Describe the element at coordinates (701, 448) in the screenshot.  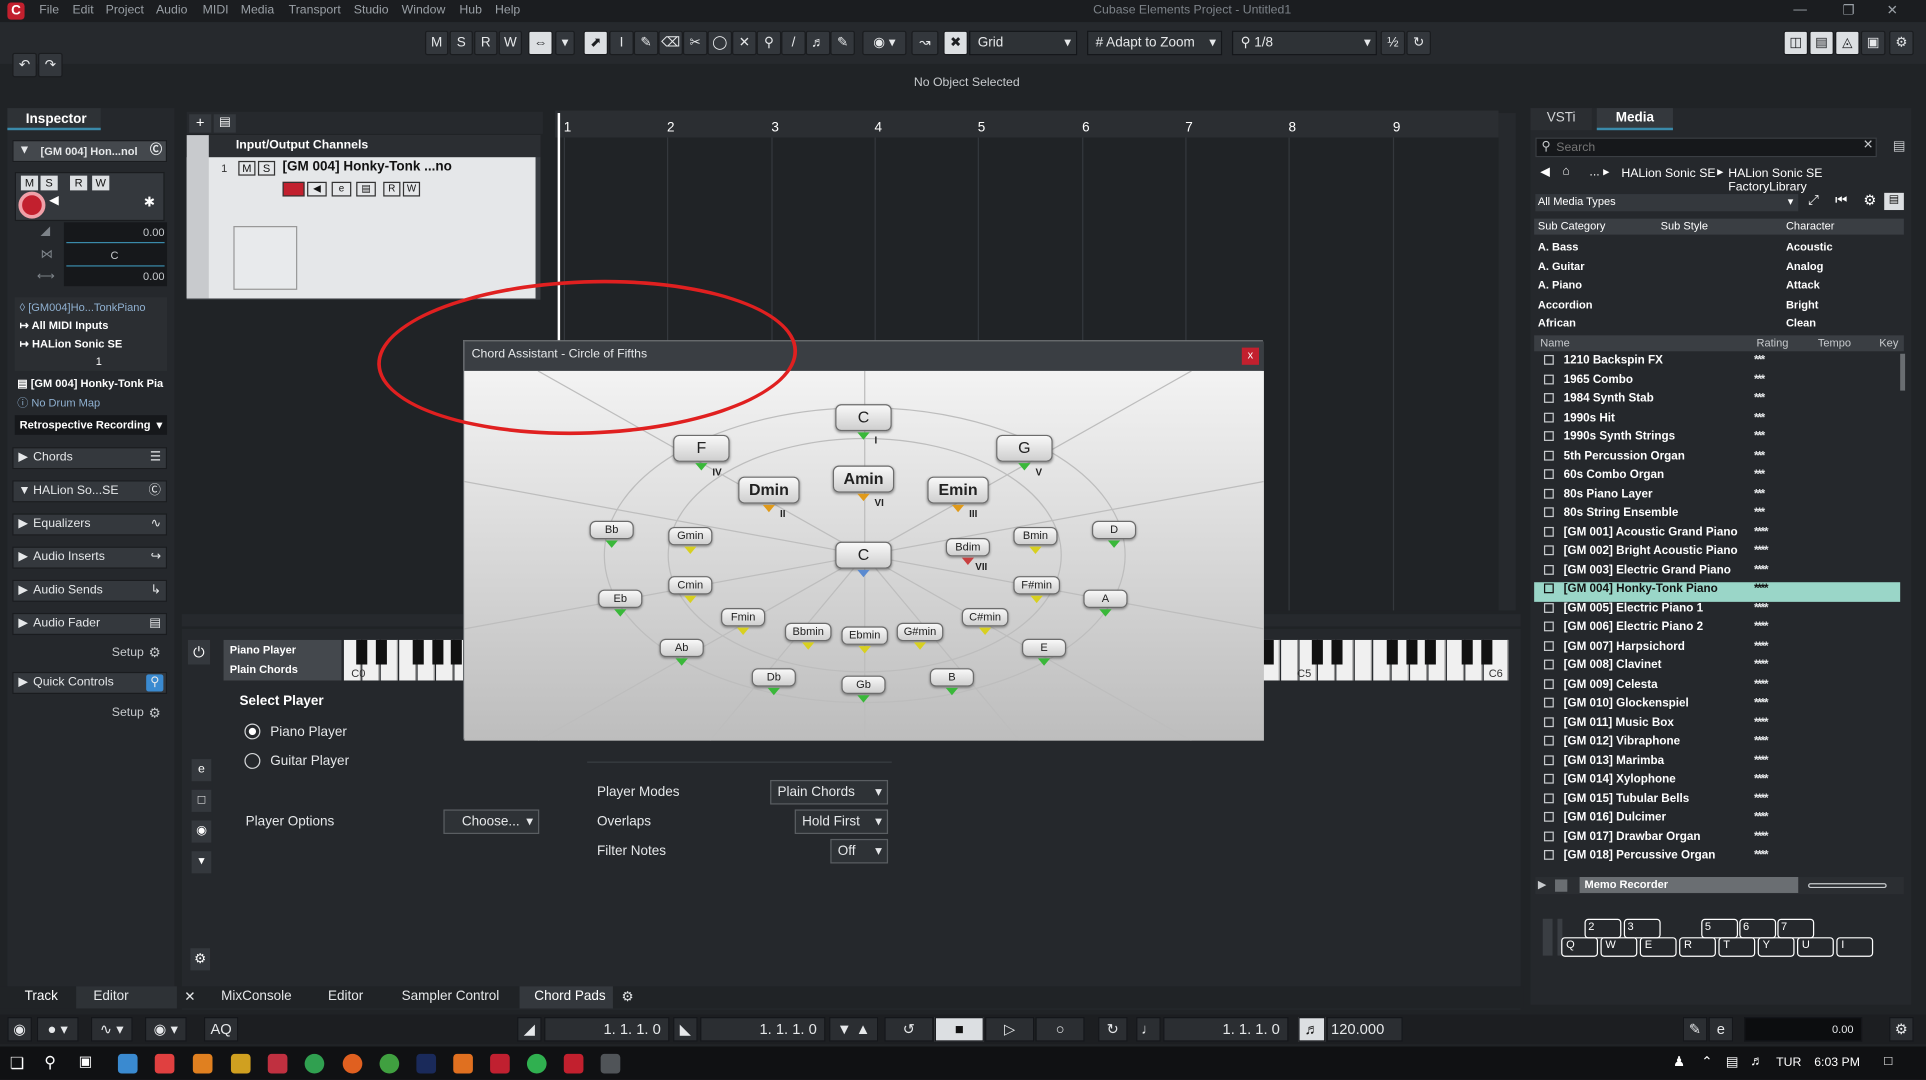
I see `chord-f: F` at that location.